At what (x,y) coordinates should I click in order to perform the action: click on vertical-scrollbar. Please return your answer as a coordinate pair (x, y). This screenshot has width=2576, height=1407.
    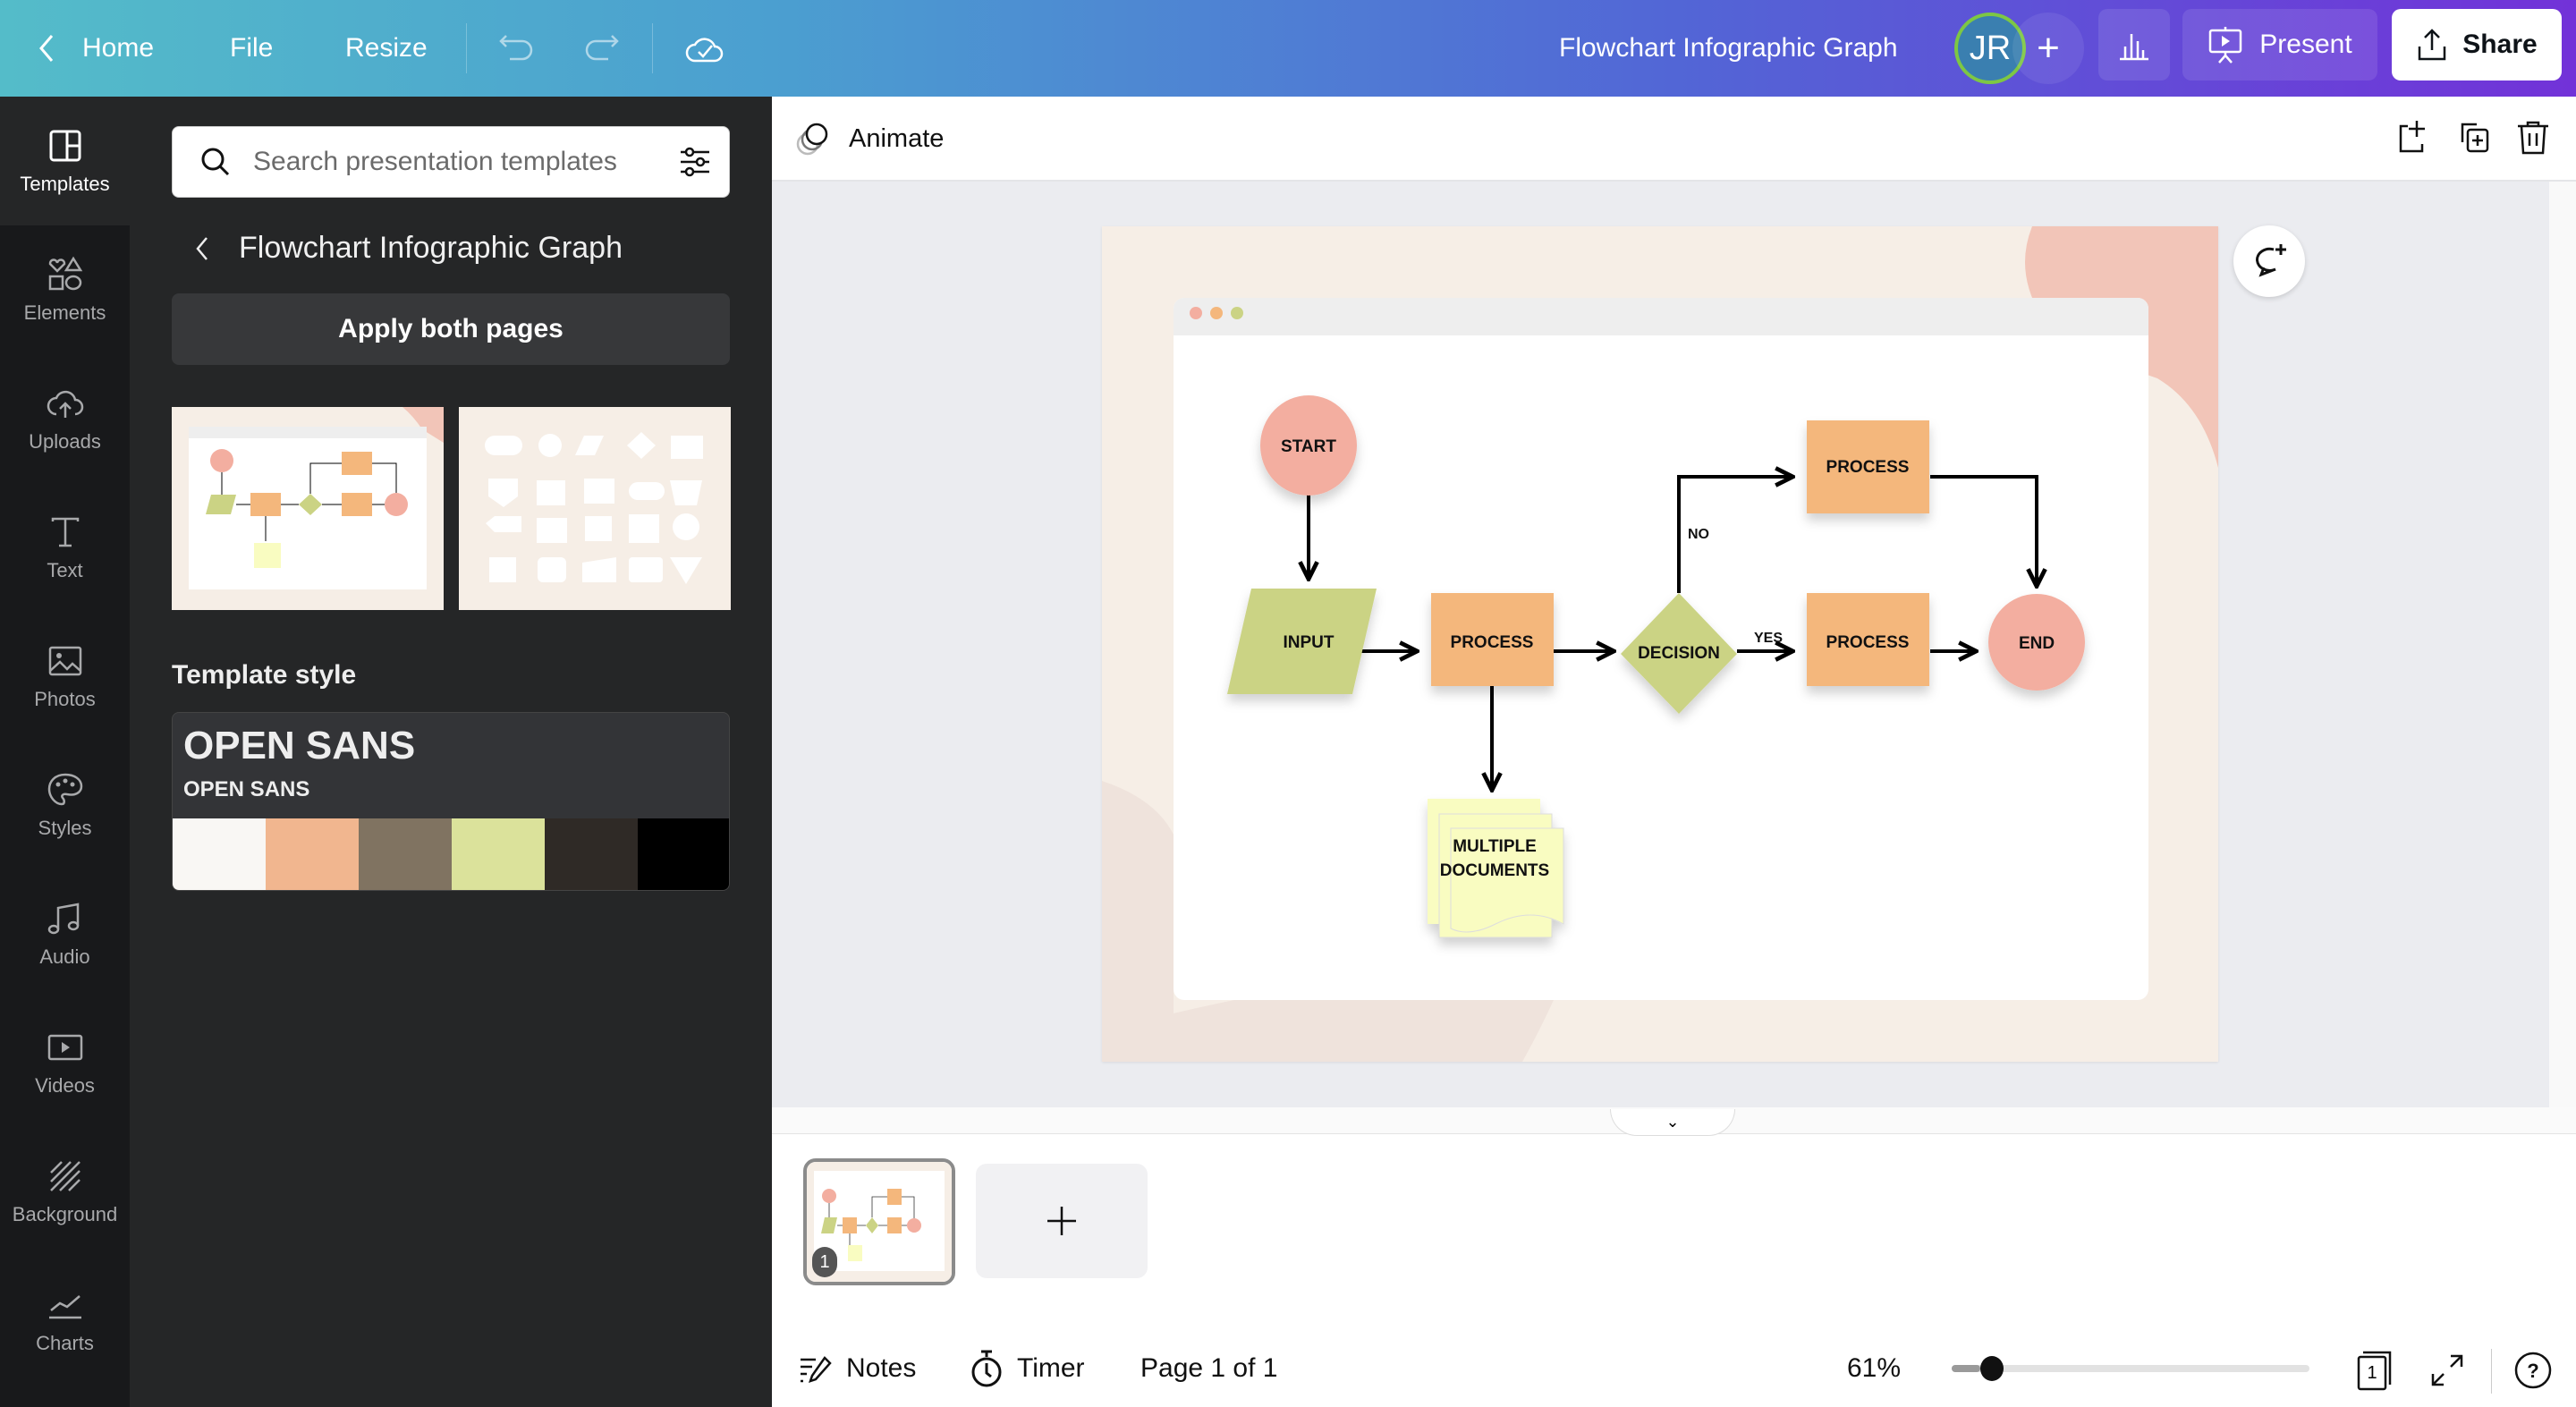
    Looking at the image, I should click on (2562, 644).